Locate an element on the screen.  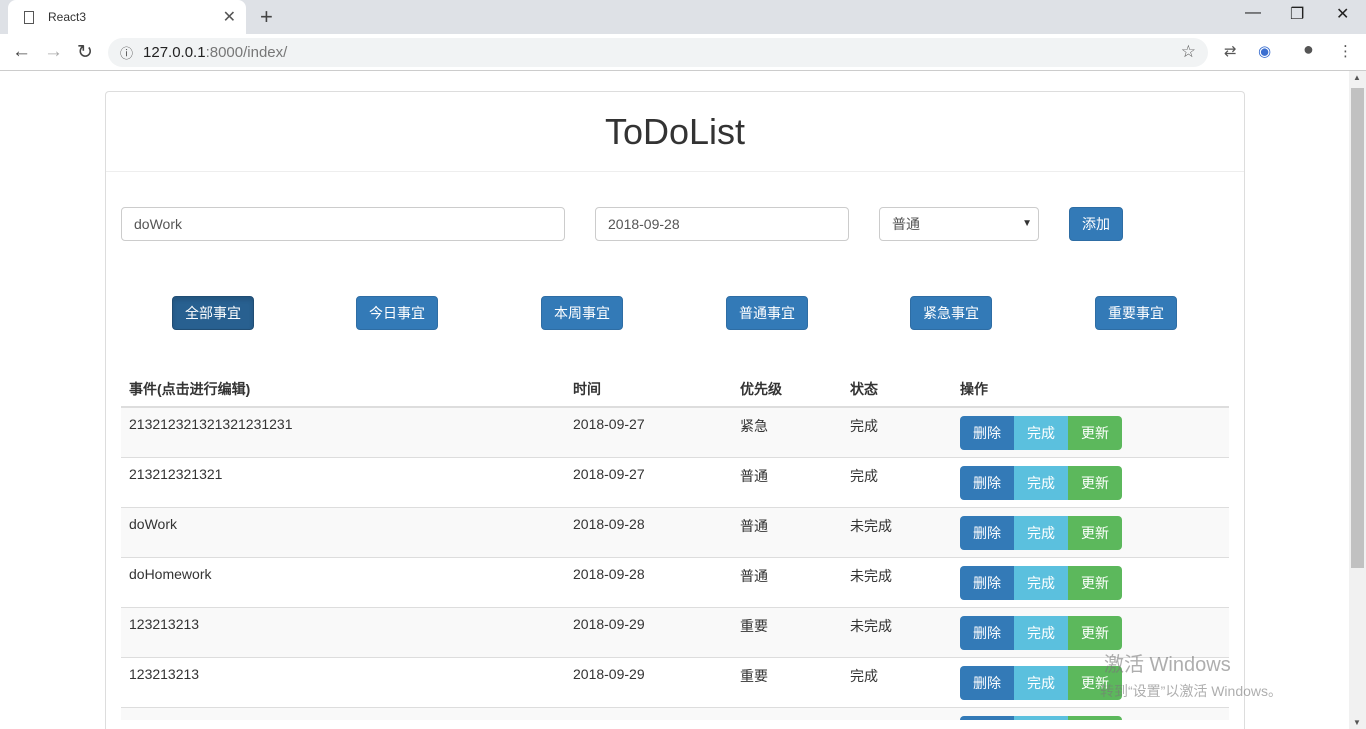
table-row is located at coordinates (675, 713).